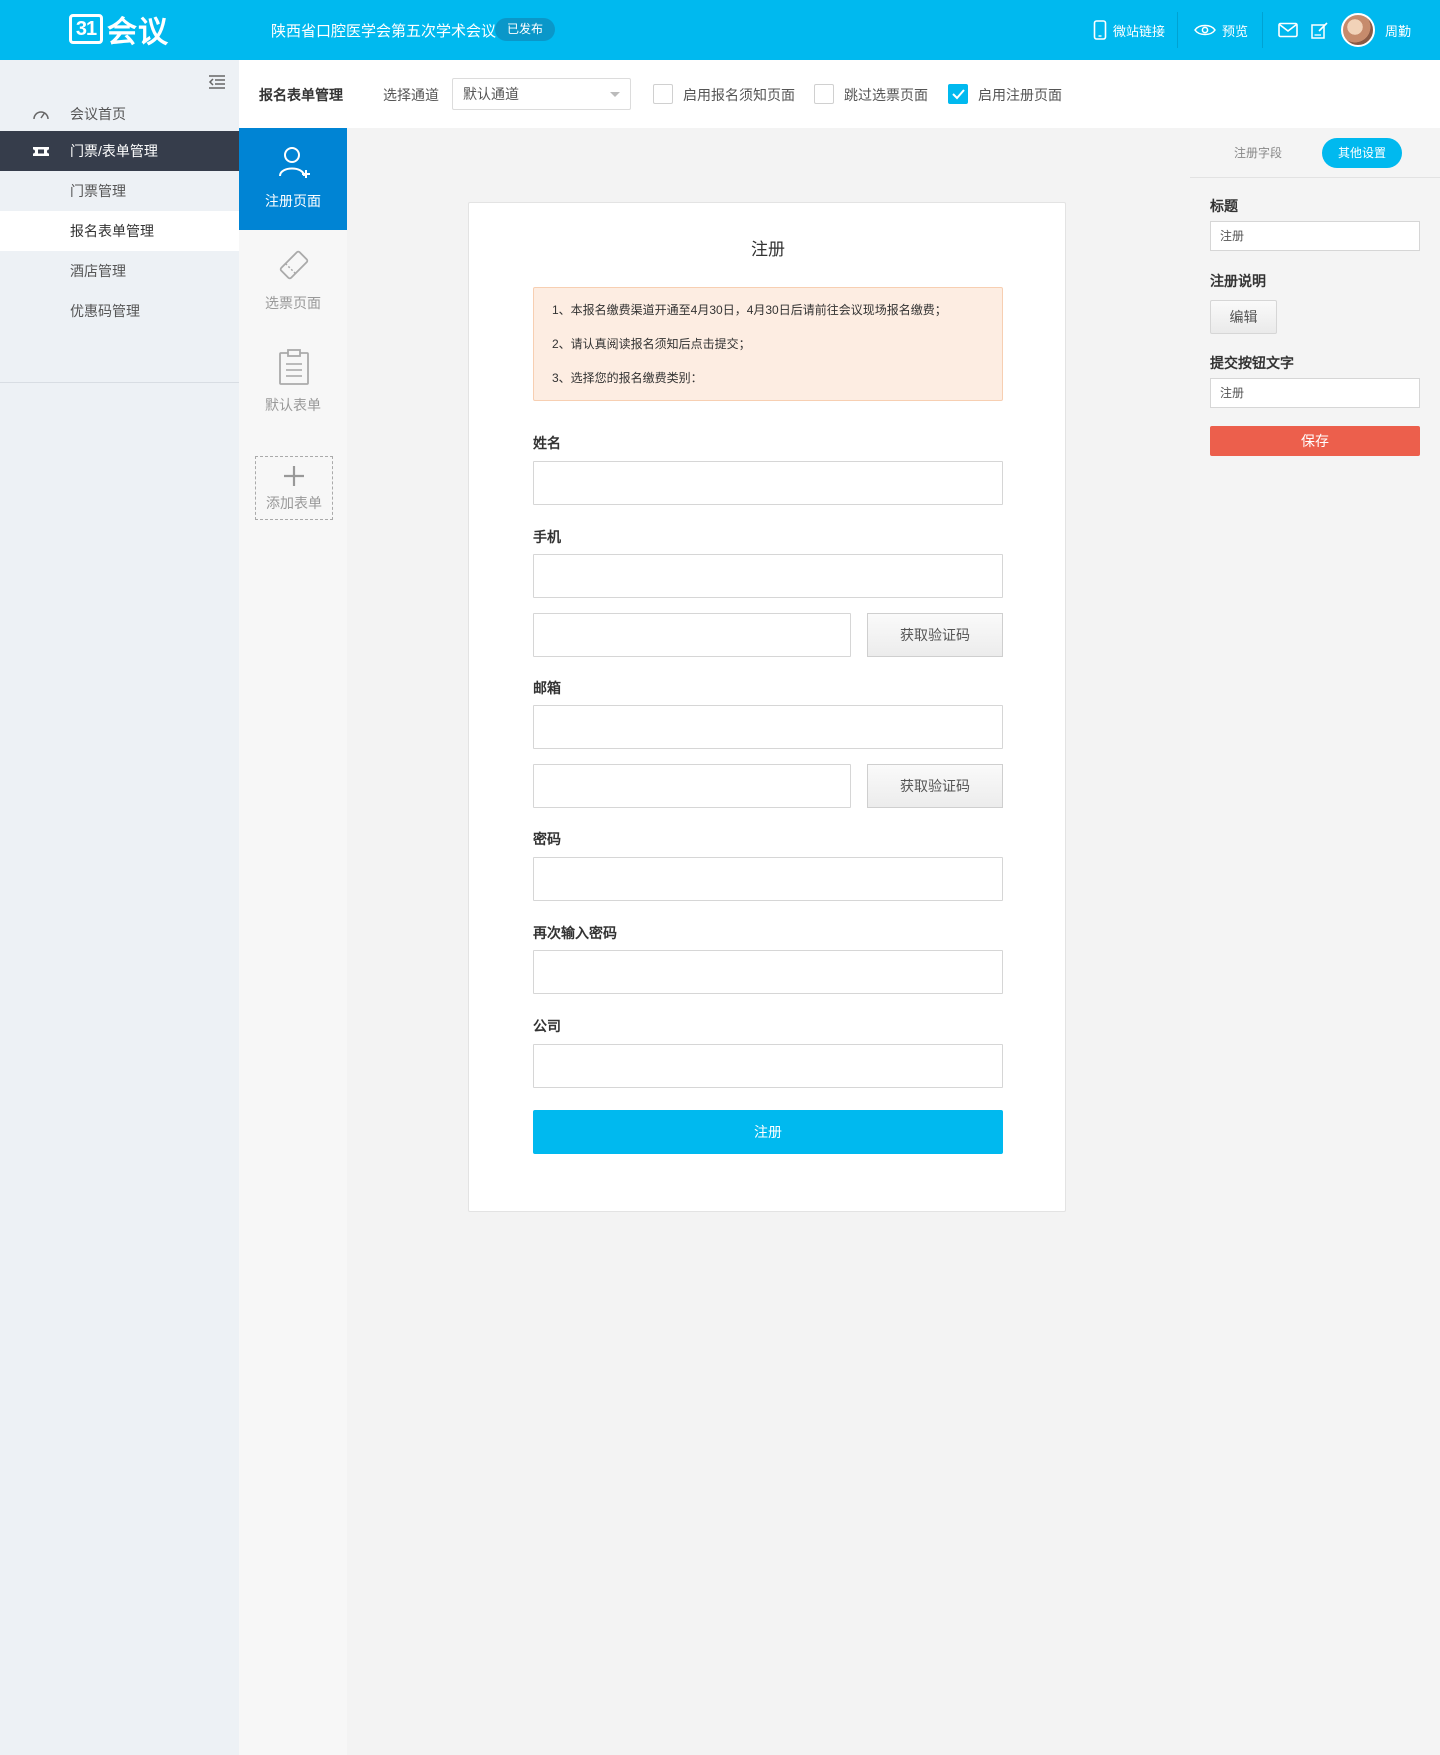  Describe the element at coordinates (1315, 393) in the screenshot. I see `submit-text-input: 注册` at that location.